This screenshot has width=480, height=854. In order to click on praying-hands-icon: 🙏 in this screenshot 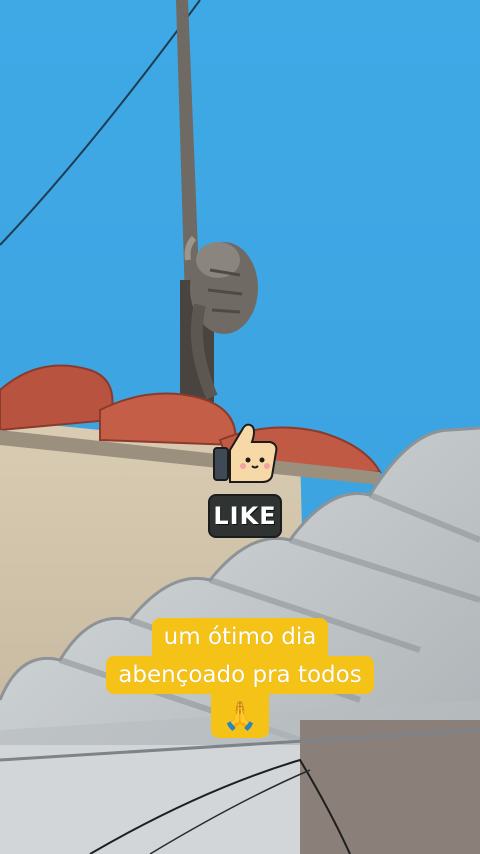, I will do `click(240, 716)`.